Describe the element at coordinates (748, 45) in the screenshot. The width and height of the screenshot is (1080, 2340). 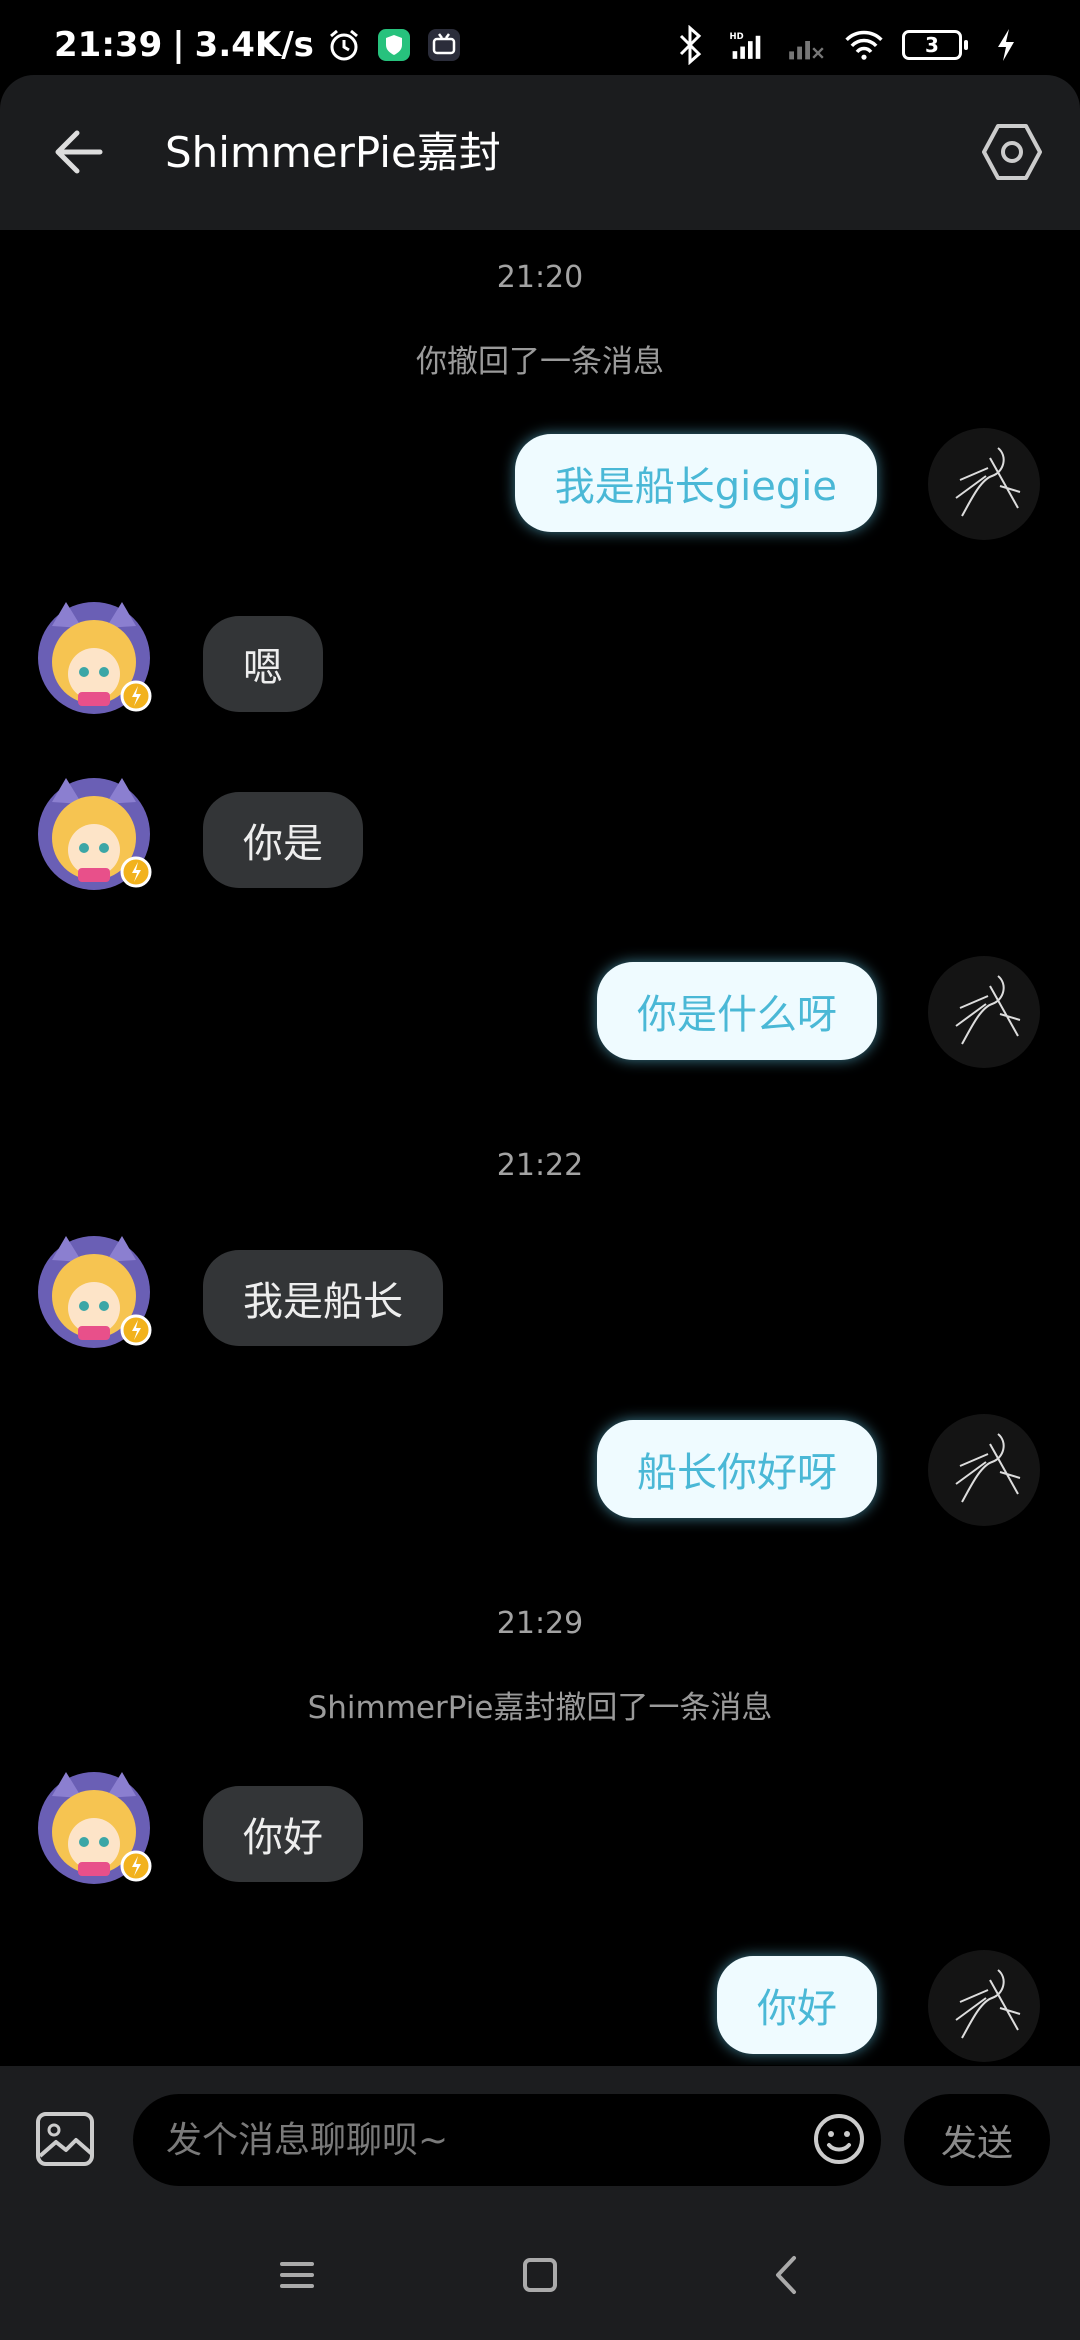
I see `hd-signal-icon: HD` at that location.